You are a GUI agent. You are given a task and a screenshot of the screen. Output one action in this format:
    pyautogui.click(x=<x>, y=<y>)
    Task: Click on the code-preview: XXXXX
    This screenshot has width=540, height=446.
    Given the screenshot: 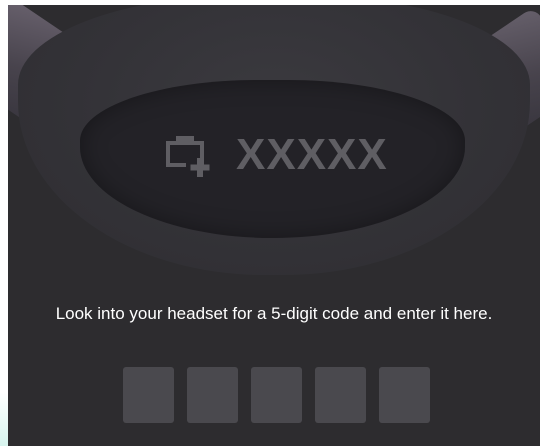 What is the action you would take?
    pyautogui.click(x=274, y=155)
    